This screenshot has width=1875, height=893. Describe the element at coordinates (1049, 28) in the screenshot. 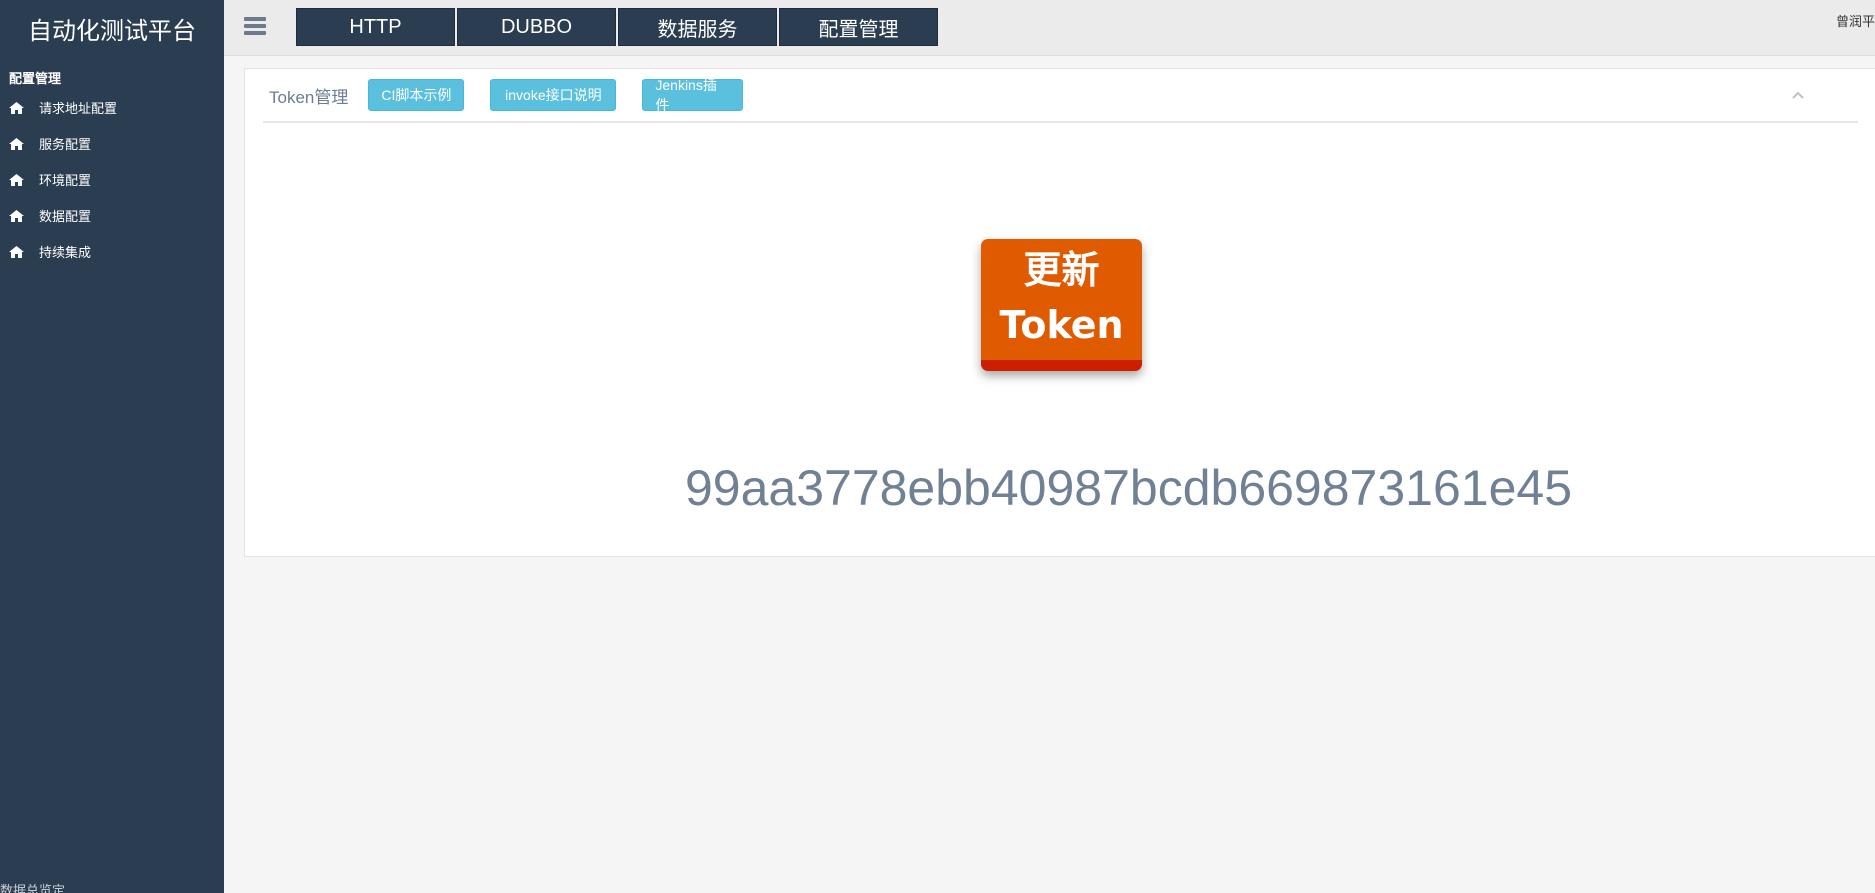

I see `top-bar: HTTP DUBBO 数据服务 配置管理 曾润平` at that location.